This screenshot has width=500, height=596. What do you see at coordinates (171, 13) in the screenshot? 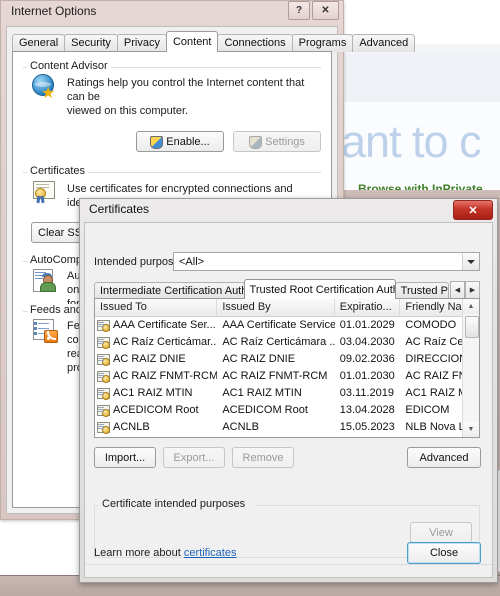
I see `internet-options-title-bar: Internet Options ? ✕` at bounding box center [171, 13].